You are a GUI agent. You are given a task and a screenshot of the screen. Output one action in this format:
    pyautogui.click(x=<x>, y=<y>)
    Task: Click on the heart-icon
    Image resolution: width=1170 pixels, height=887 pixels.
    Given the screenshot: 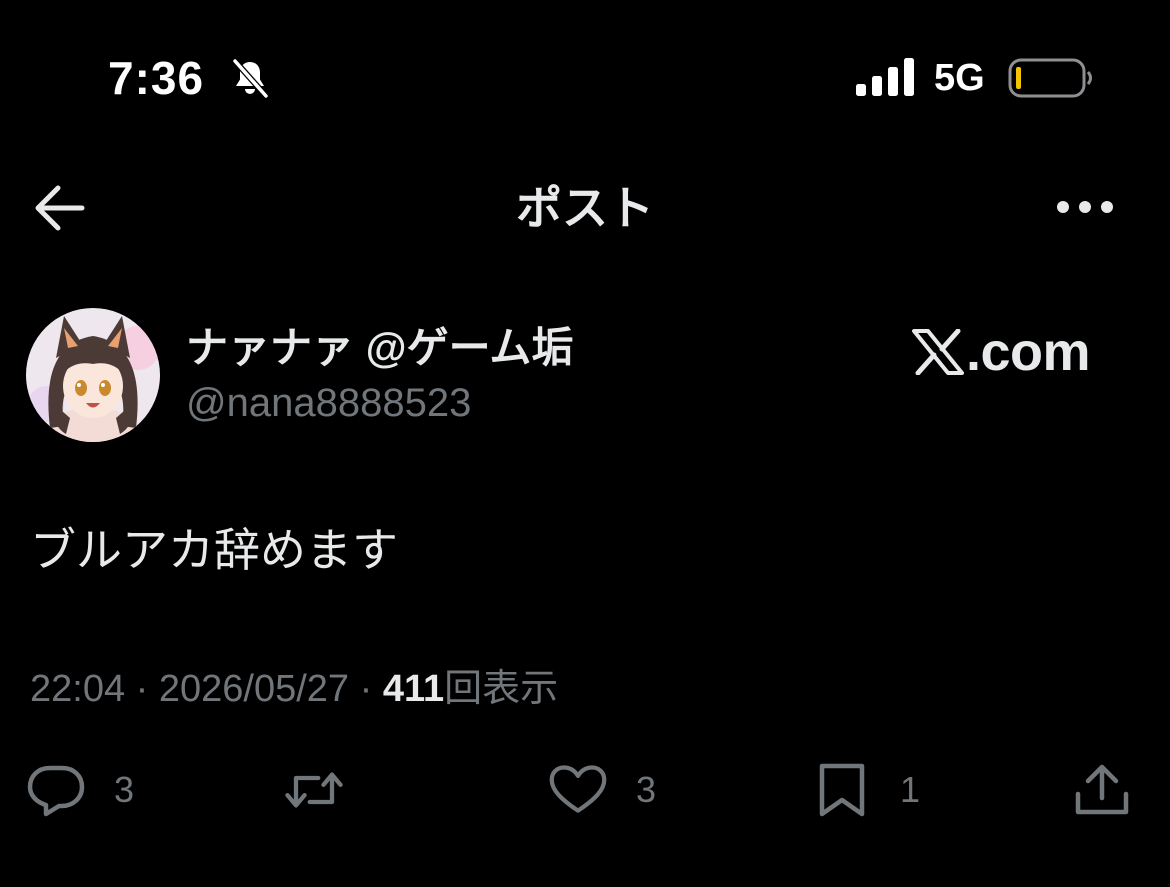 What is the action you would take?
    pyautogui.click(x=578, y=789)
    